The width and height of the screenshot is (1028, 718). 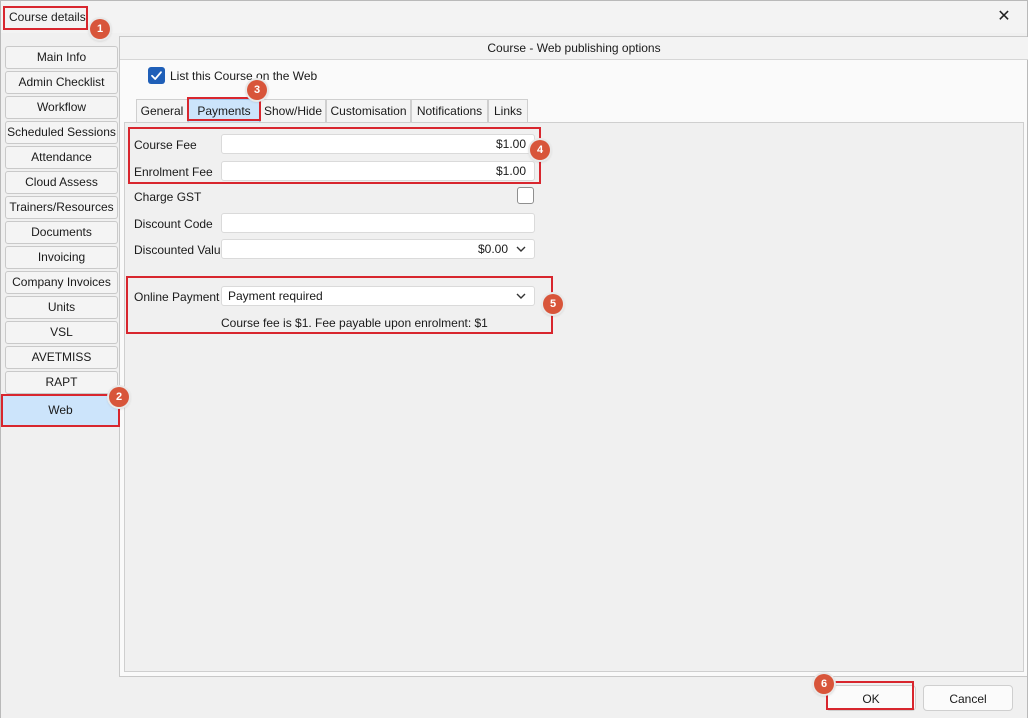 I want to click on discount-code-label: Discount Code, so click(x=173, y=224).